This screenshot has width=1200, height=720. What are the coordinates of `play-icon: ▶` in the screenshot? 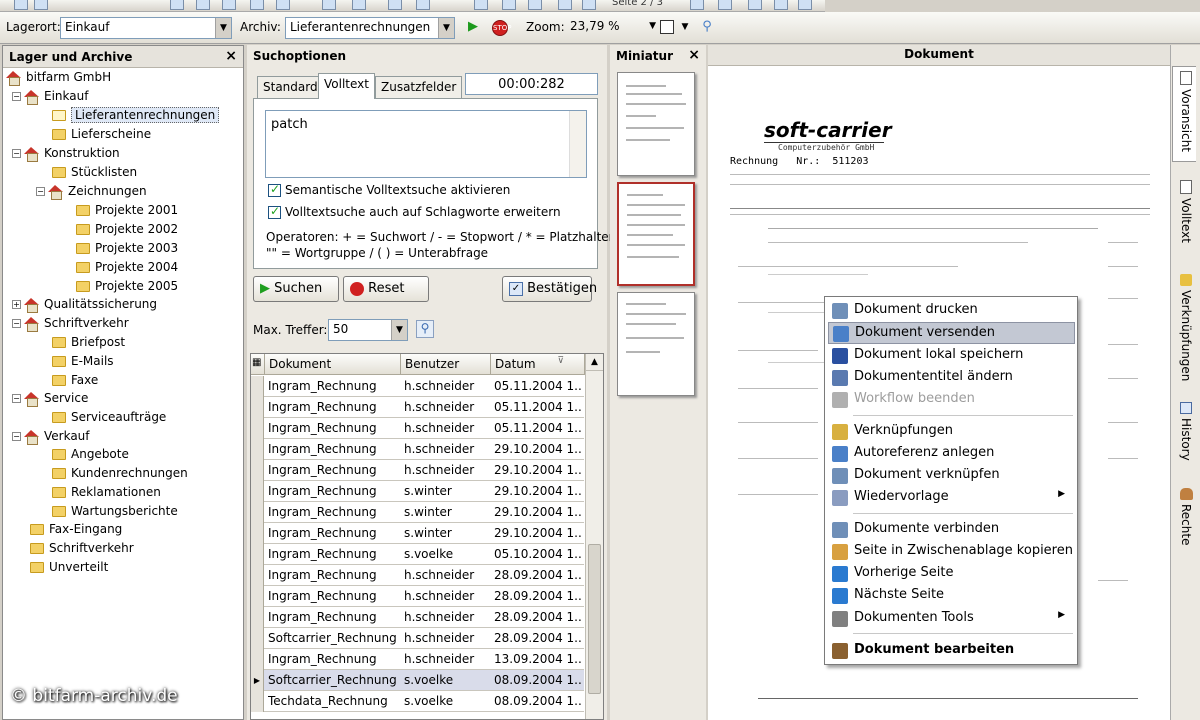 It's located at (473, 27).